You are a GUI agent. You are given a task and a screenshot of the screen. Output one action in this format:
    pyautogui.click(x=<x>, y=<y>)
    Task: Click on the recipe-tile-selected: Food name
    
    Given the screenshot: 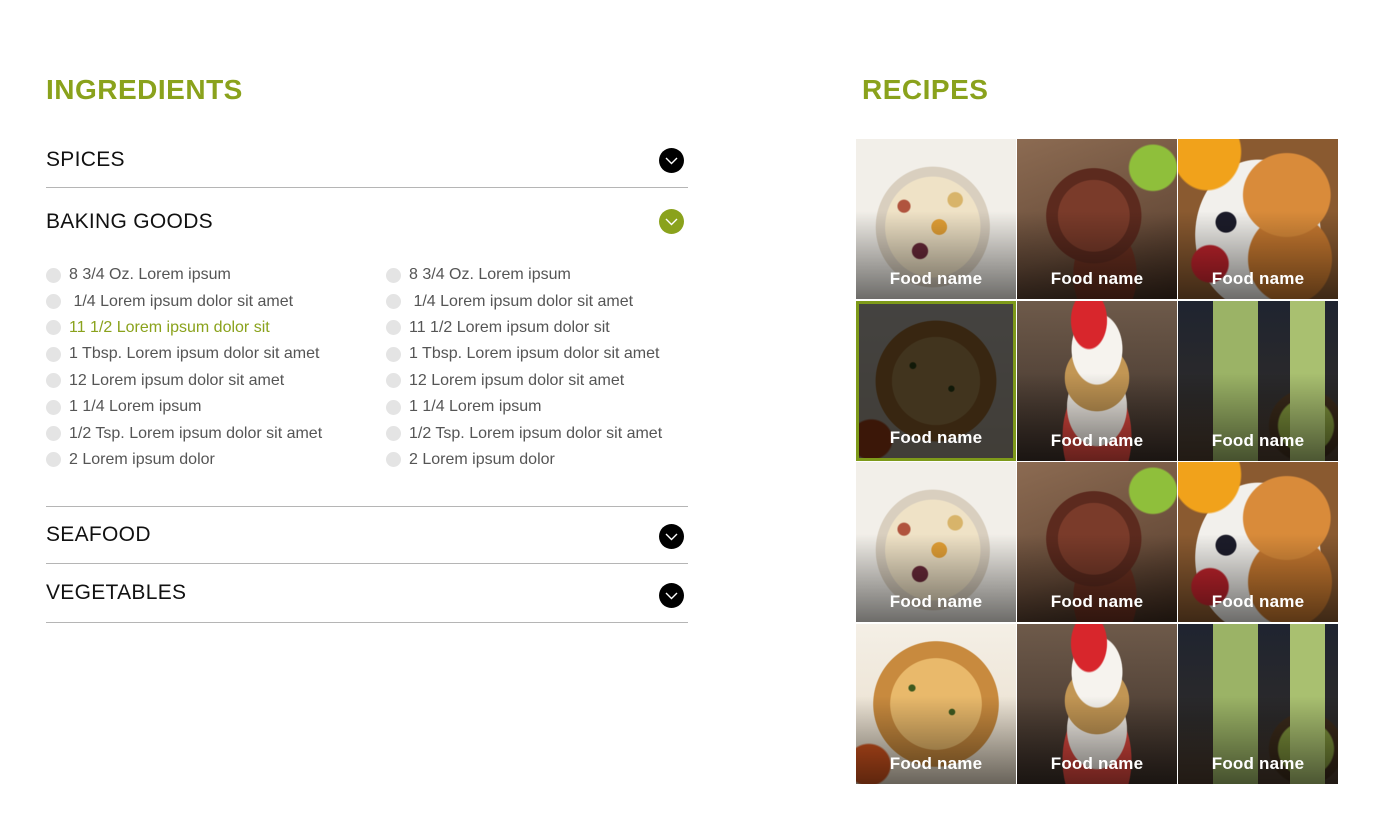 What is the action you would take?
    pyautogui.click(x=936, y=380)
    